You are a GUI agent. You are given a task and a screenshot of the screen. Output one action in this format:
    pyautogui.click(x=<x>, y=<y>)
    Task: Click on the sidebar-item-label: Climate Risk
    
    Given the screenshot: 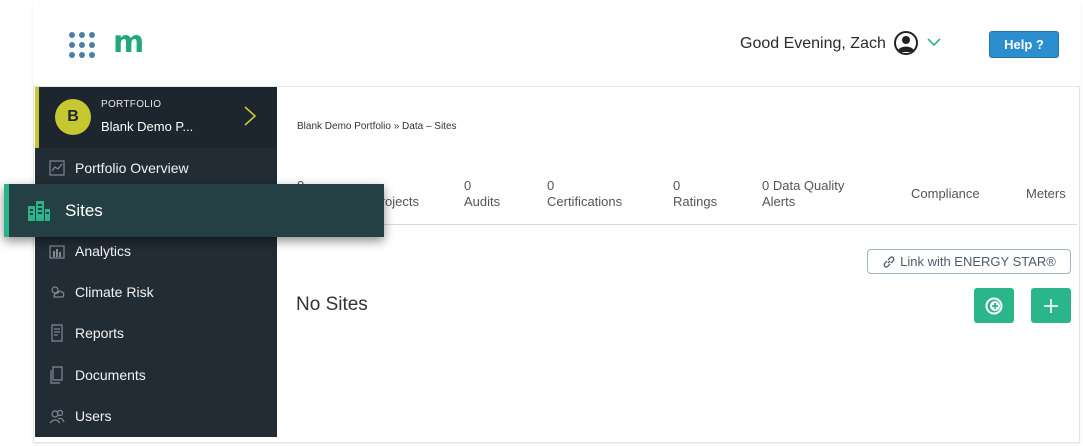 What is the action you would take?
    pyautogui.click(x=114, y=292)
    